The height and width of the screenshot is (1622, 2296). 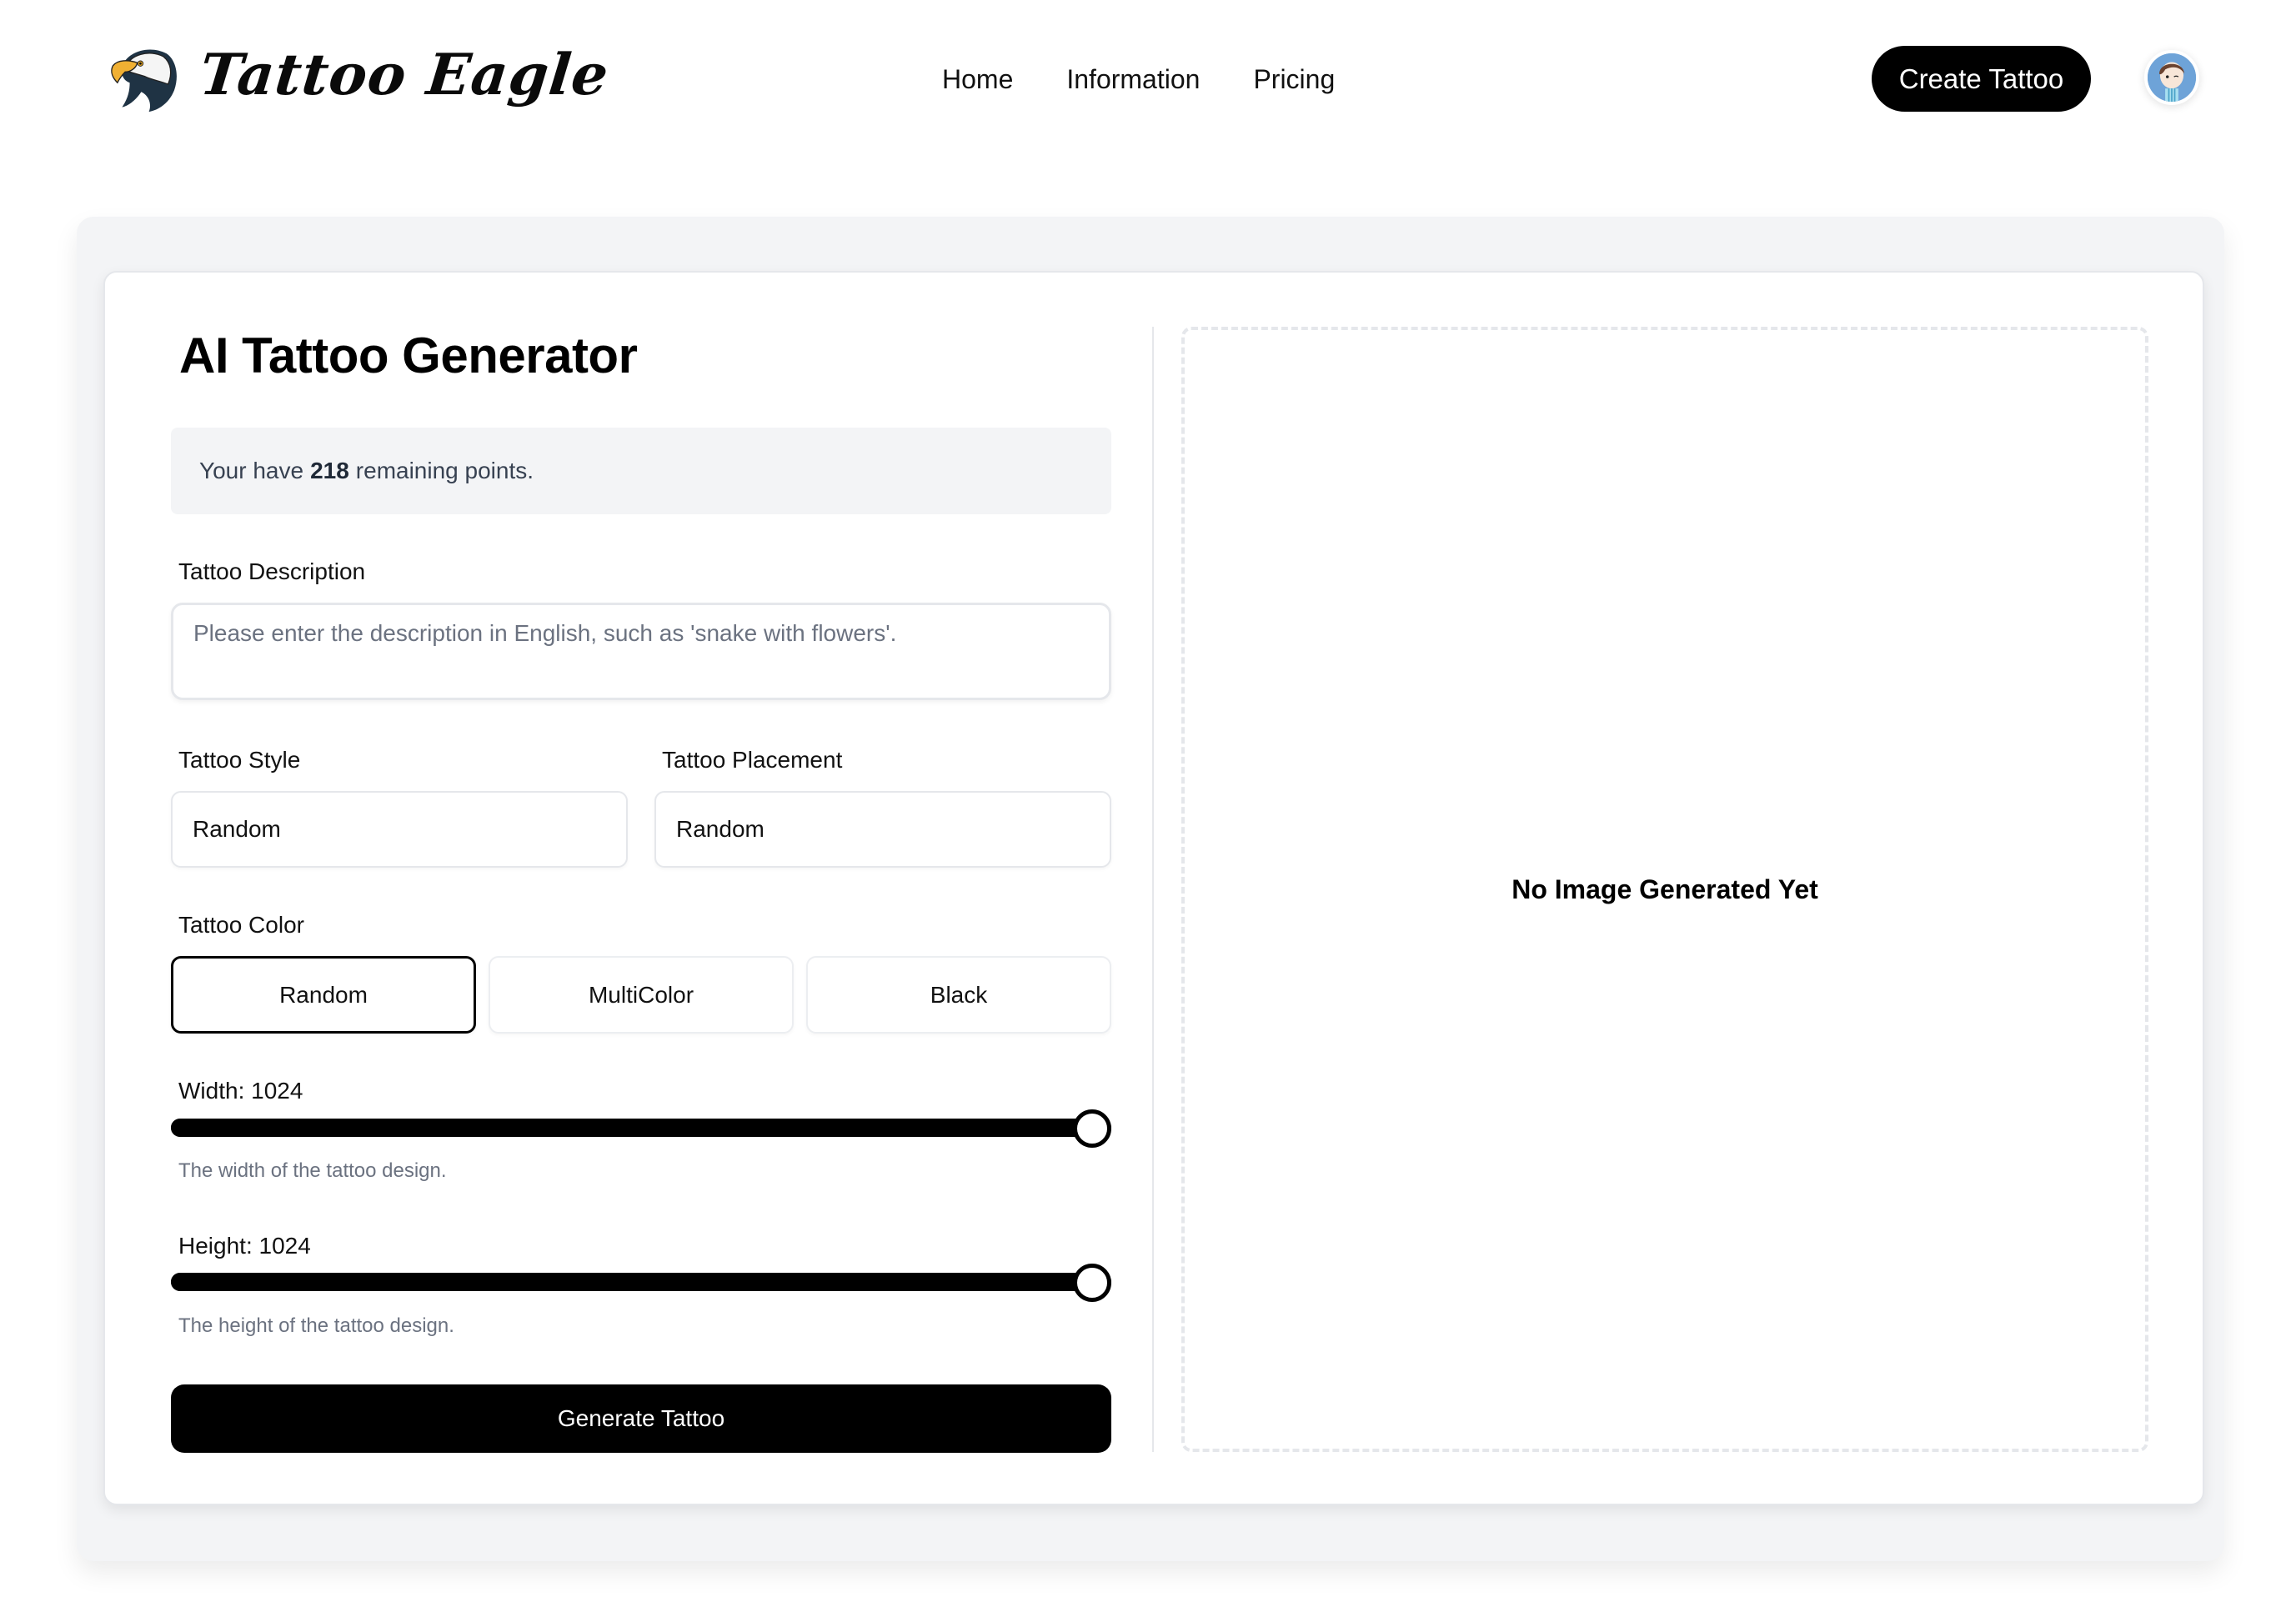 I want to click on description-input, so click(x=641, y=651).